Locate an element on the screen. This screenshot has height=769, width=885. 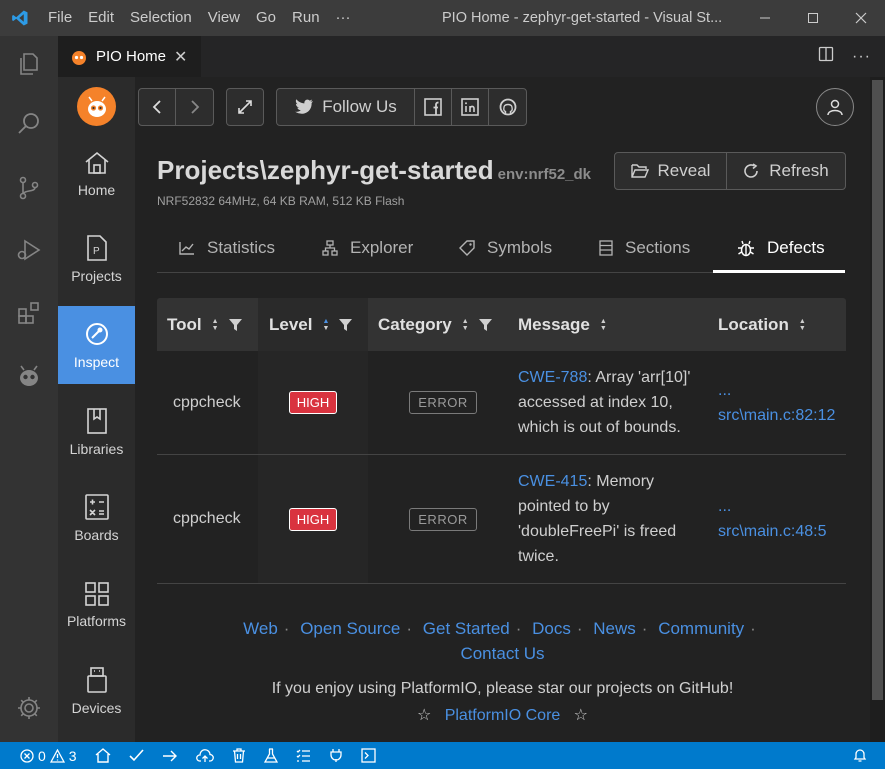
account-button is located at coordinates (835, 107).